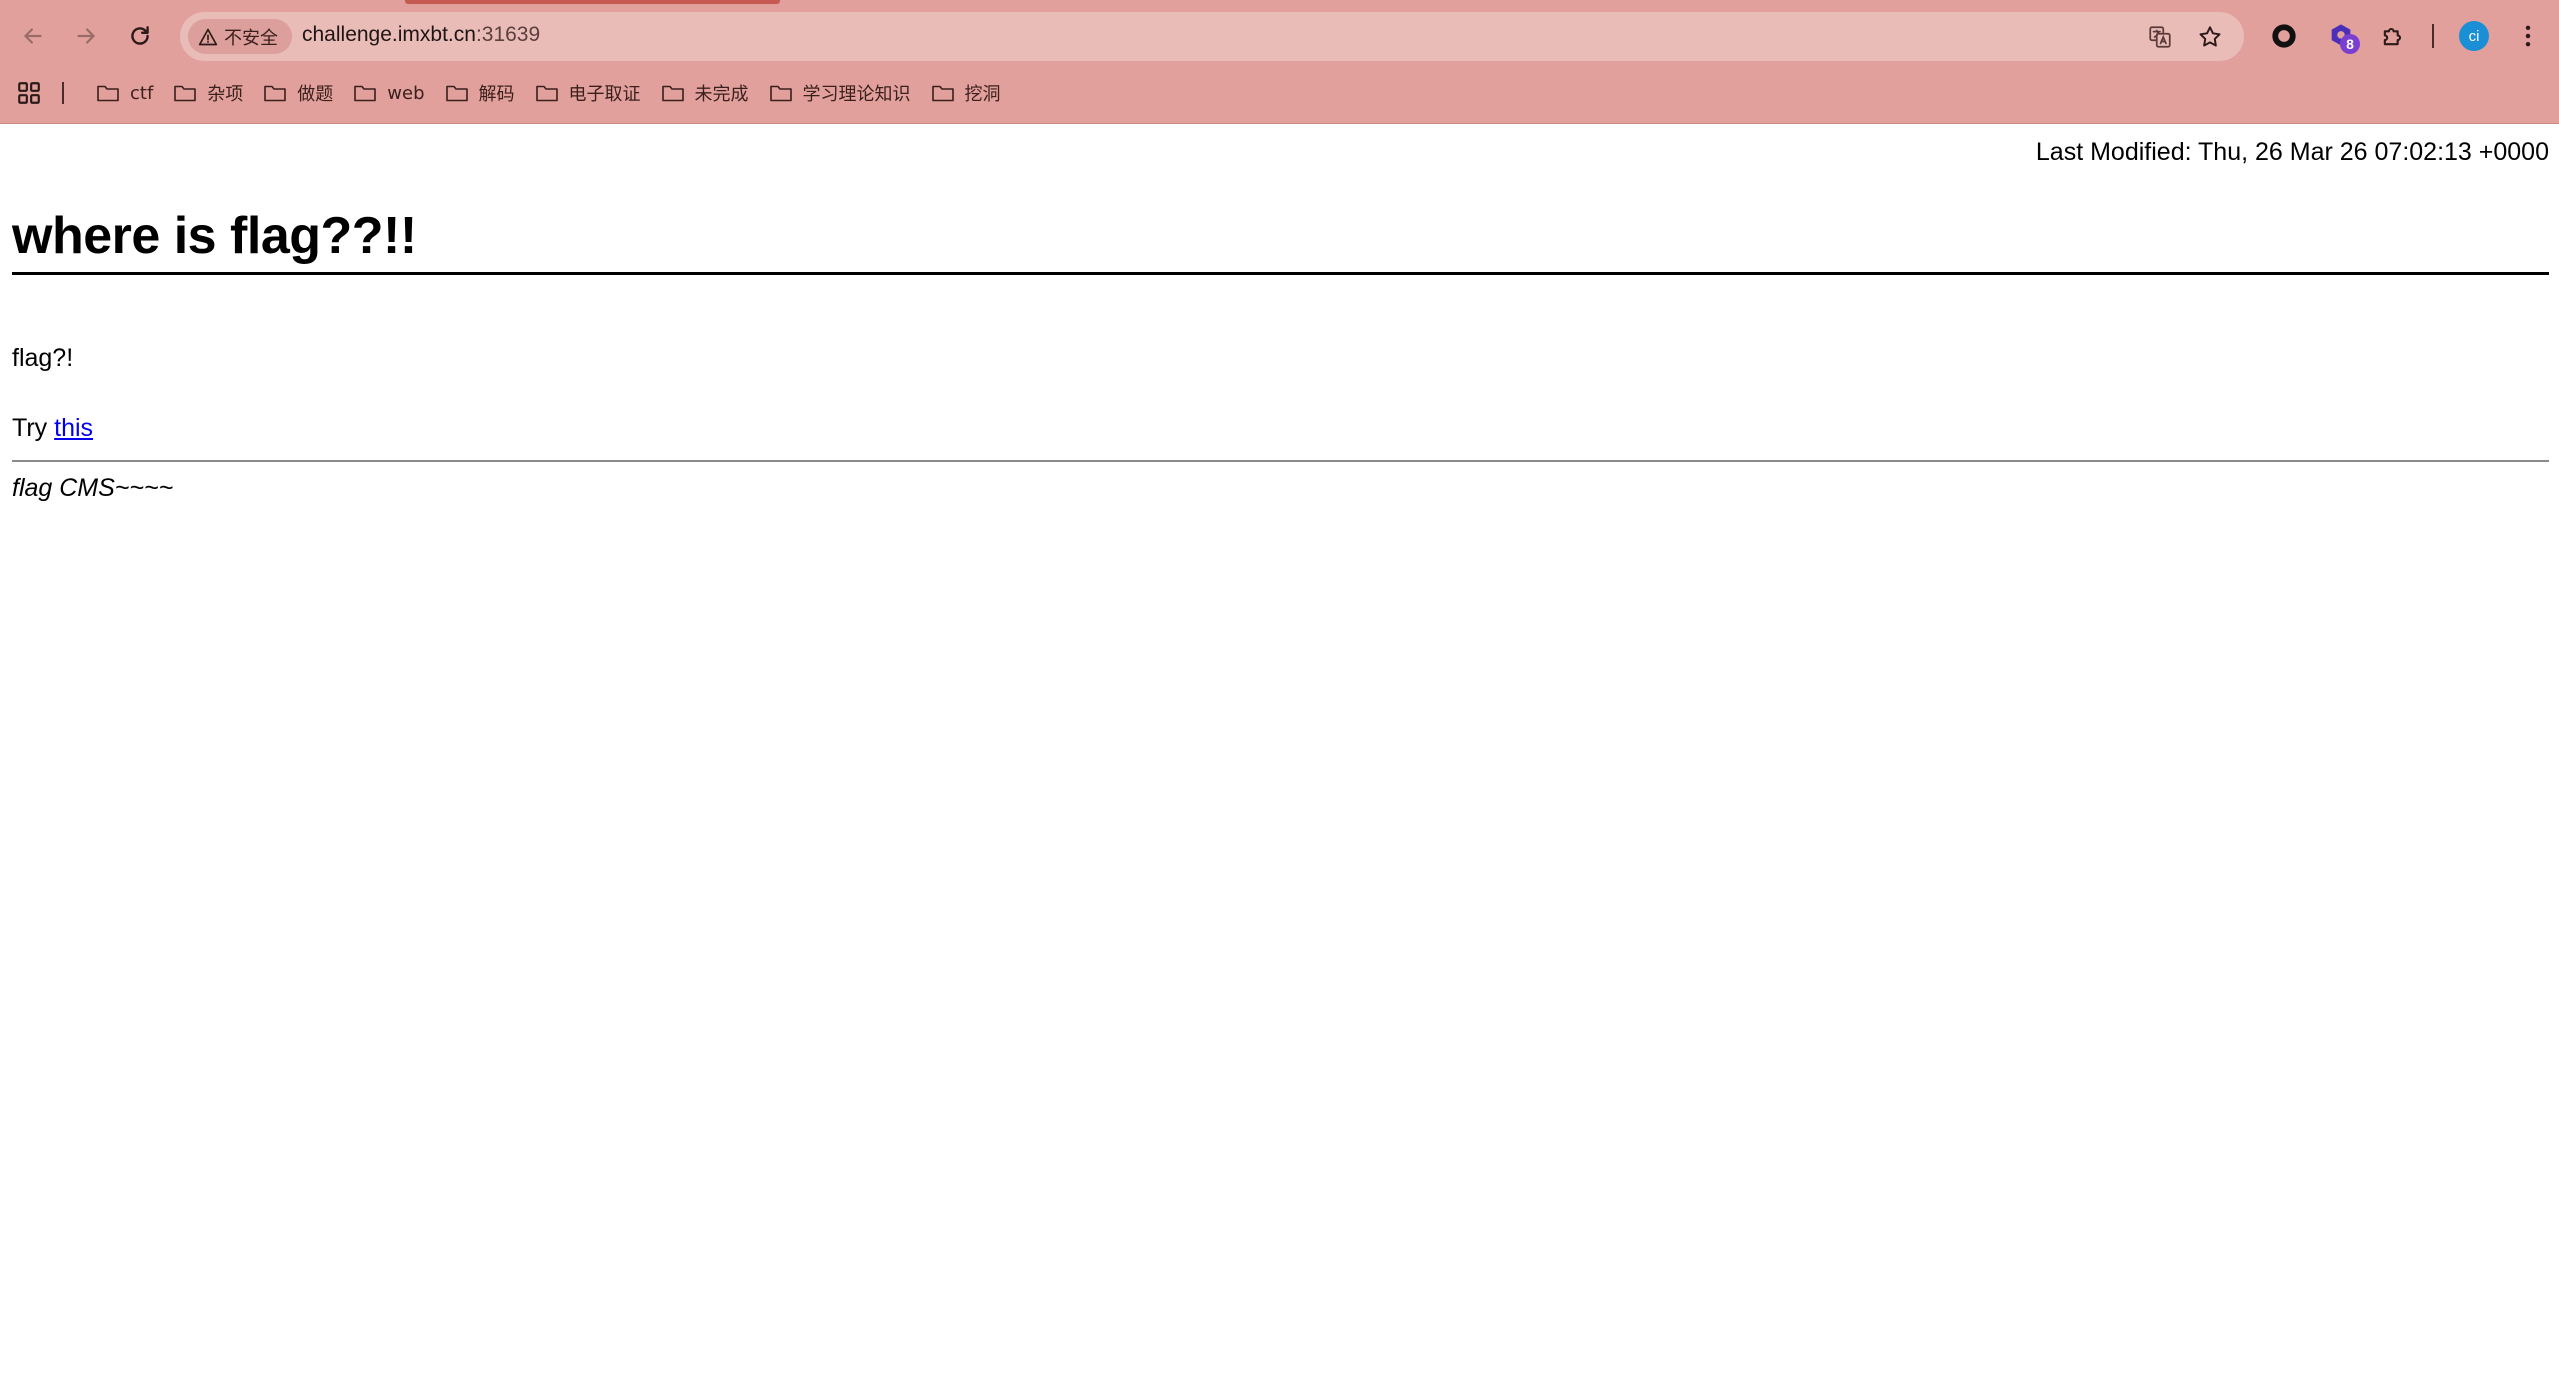 The height and width of the screenshot is (1381, 2559). What do you see at coordinates (225, 94) in the screenshot?
I see `bookmark-folder-label: 杂项` at bounding box center [225, 94].